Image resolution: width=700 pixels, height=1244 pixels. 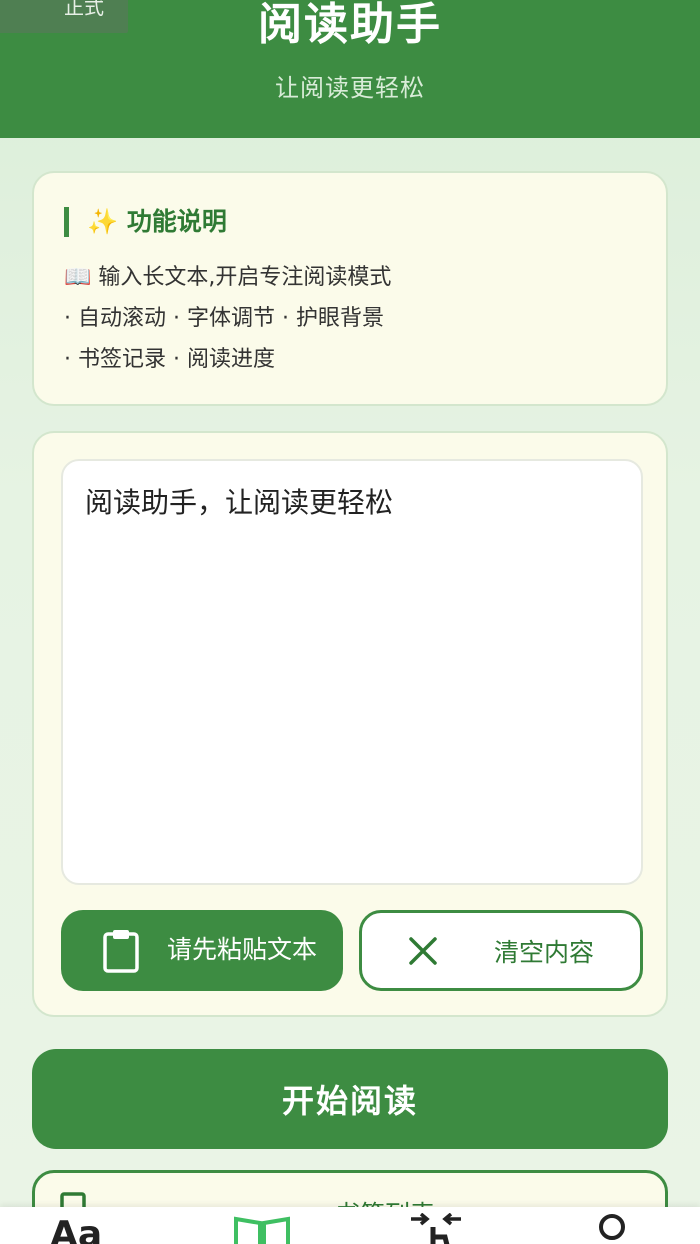 What do you see at coordinates (350, 69) in the screenshot?
I see `app-header: 正式 阅读助手 让阅读更轻松` at bounding box center [350, 69].